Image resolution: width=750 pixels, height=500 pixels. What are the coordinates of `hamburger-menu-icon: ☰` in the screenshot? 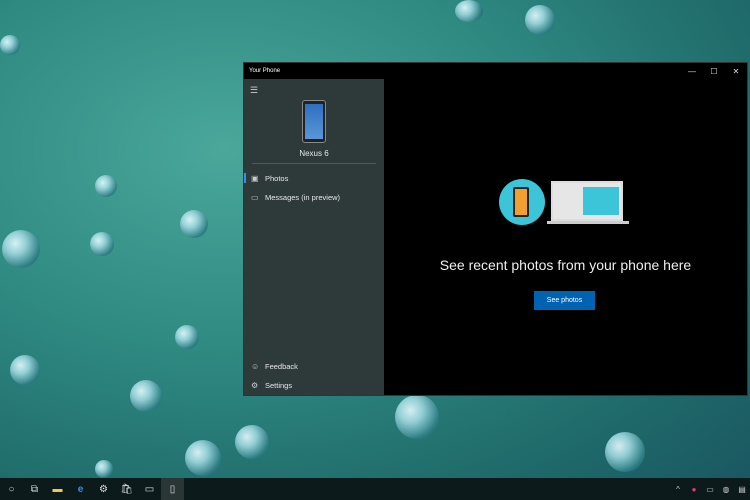 It's located at (254, 90).